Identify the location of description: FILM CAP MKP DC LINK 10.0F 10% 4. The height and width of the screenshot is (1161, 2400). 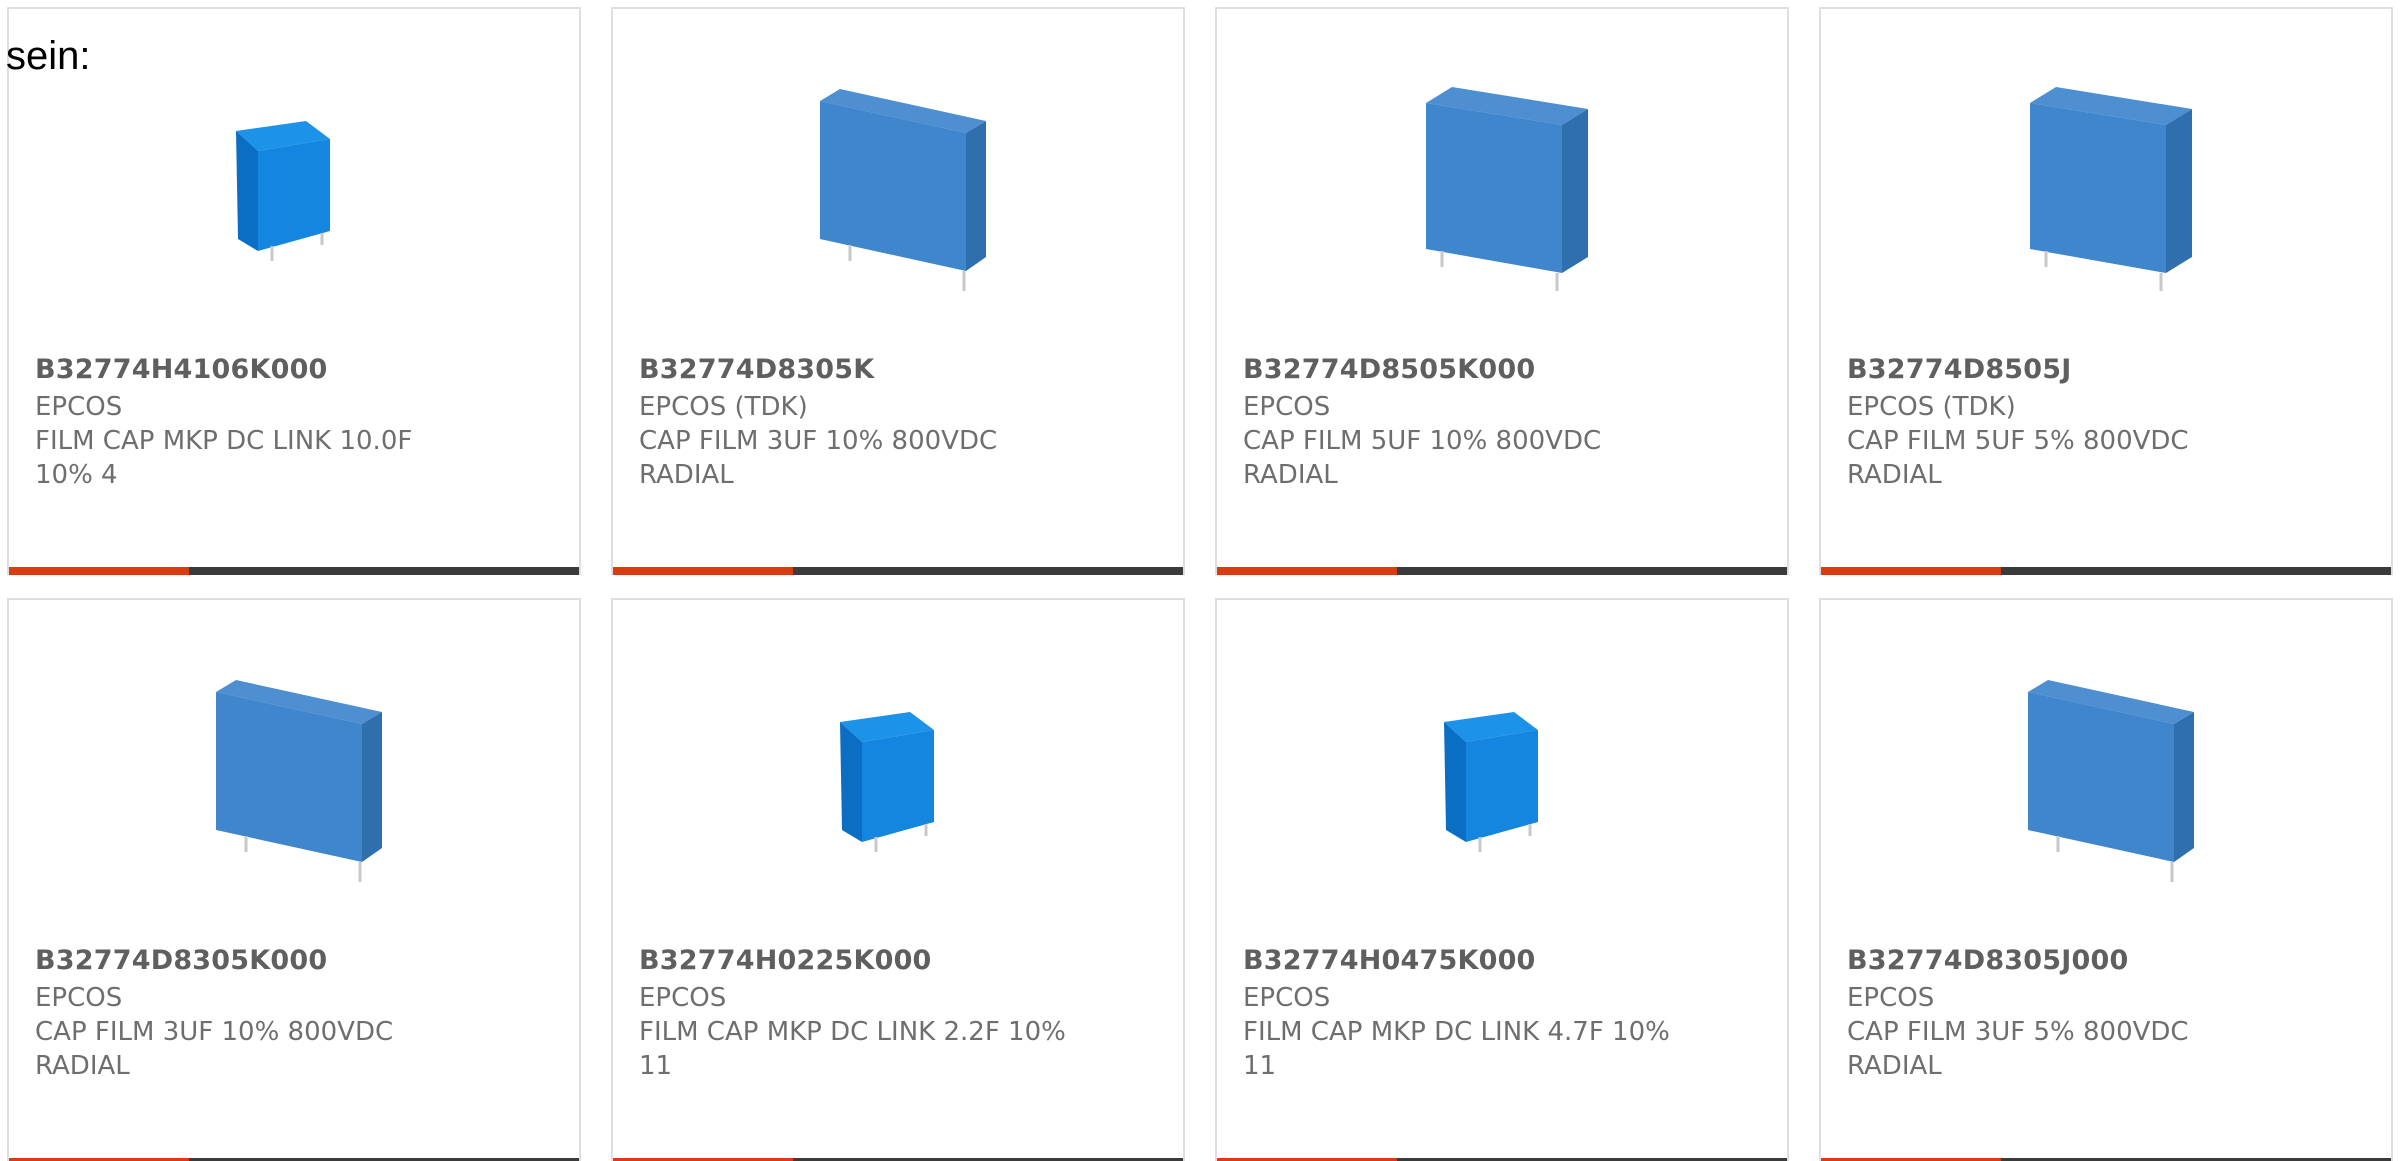
(224, 458).